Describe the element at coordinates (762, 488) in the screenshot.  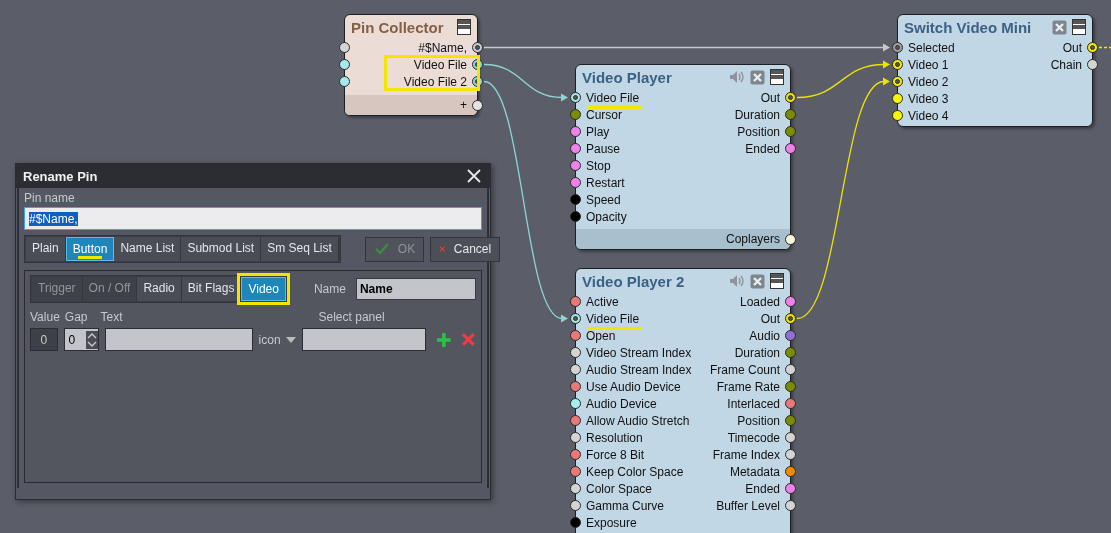
I see `pin-label: Ended` at that location.